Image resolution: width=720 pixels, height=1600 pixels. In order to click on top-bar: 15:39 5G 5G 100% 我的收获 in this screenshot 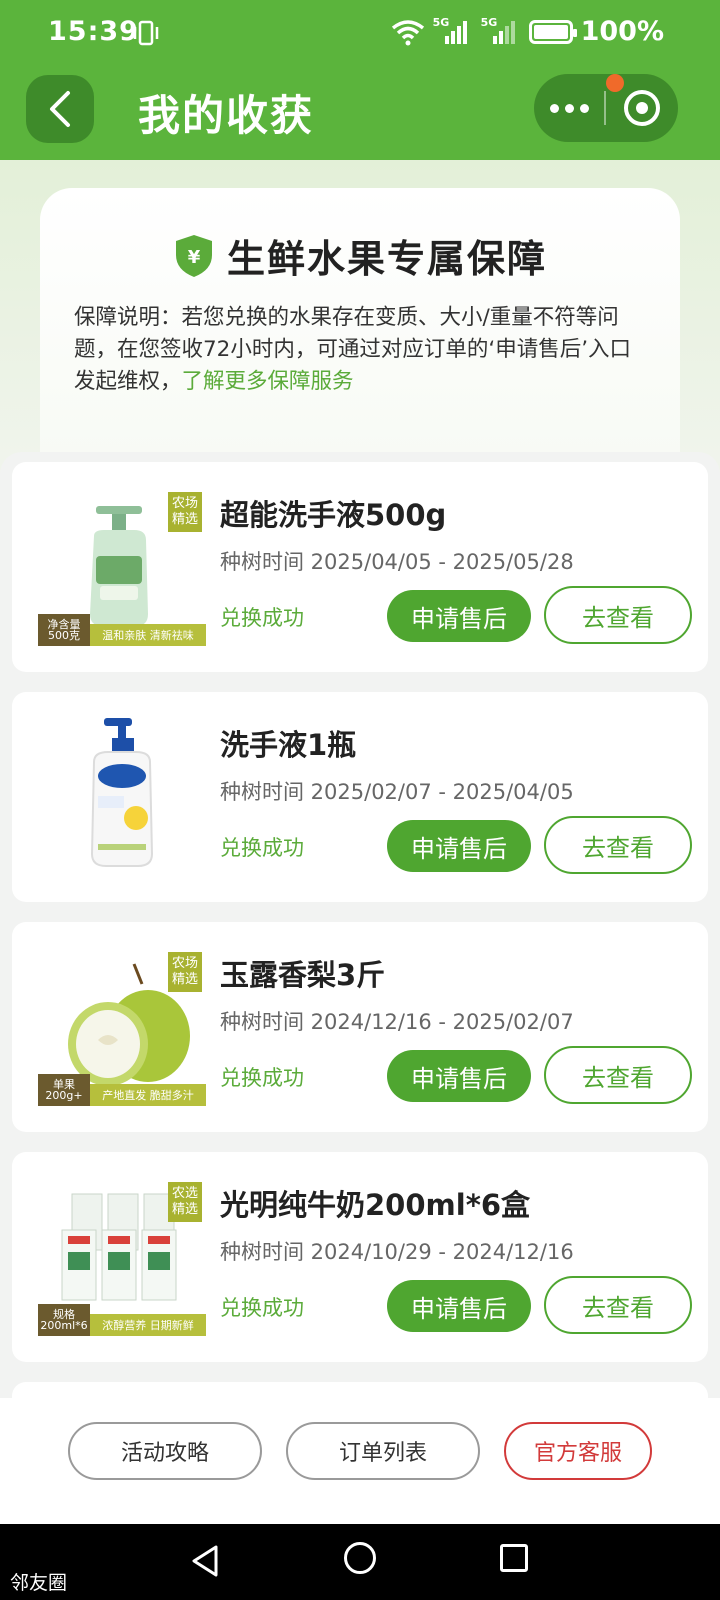, I will do `click(360, 80)`.